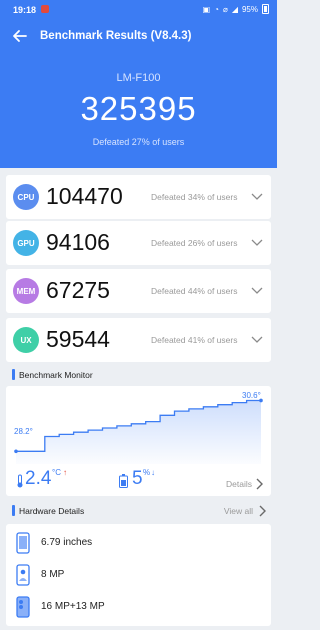 The width and height of the screenshot is (320, 630). Describe the element at coordinates (78, 290) in the screenshot. I see `mem-score: 67275` at that location.